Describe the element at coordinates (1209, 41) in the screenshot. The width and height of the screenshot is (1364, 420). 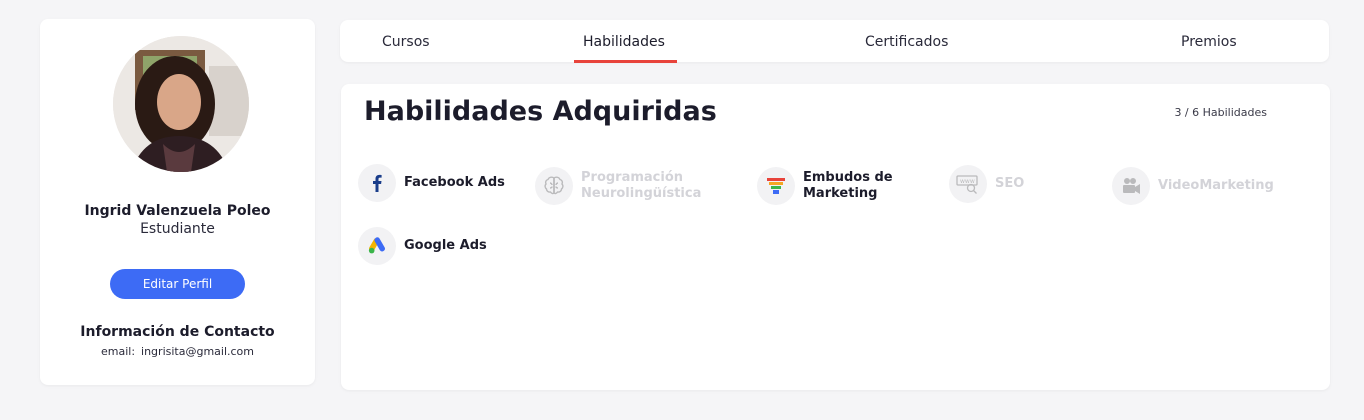
I see `tab-premios: Premios` at that location.